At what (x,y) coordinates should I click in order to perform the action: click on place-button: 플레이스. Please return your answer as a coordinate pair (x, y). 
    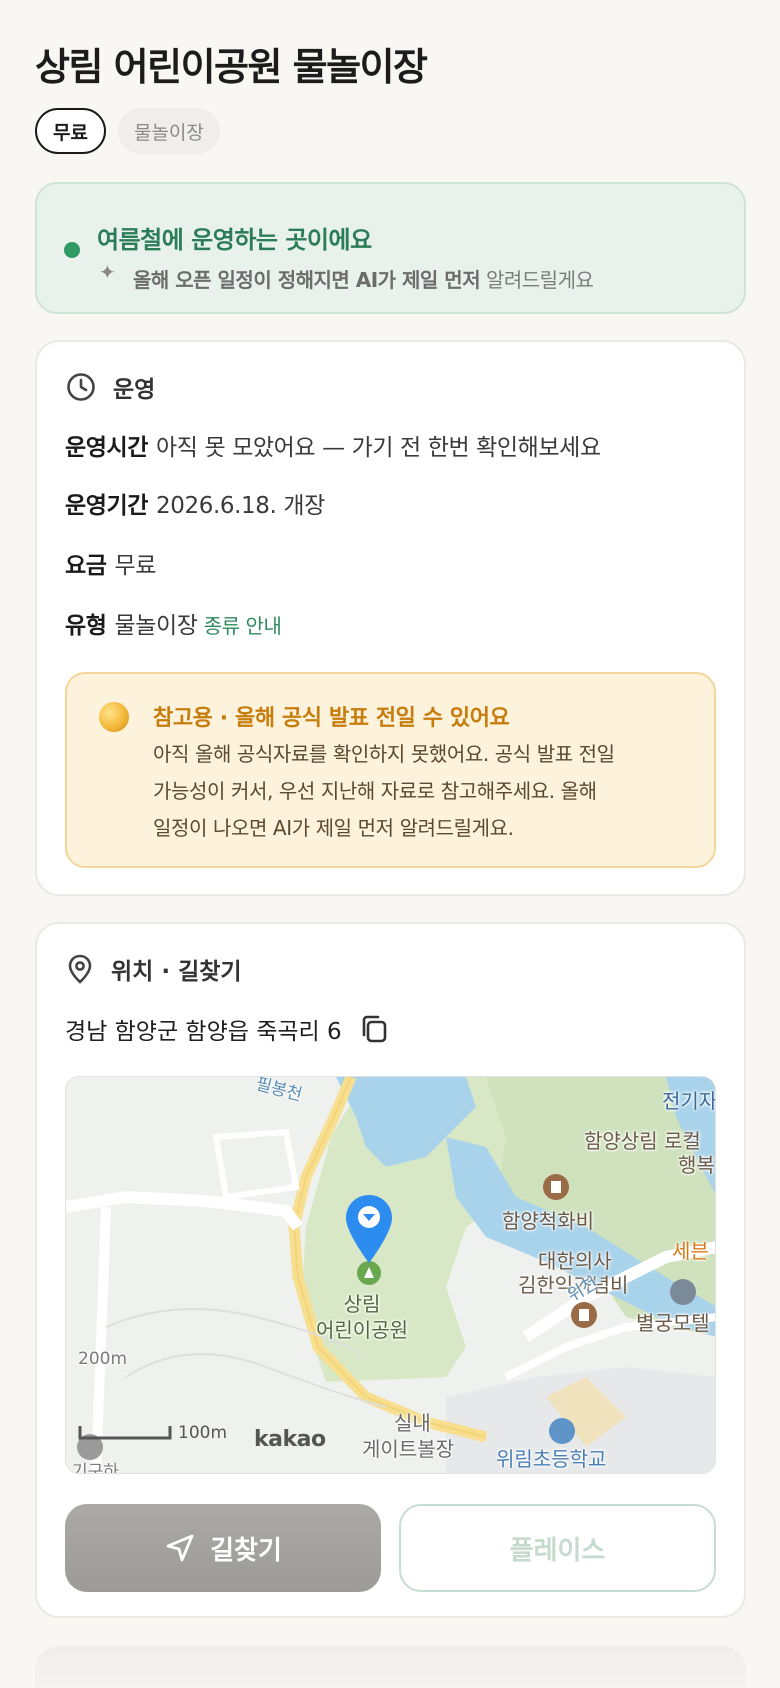
    Looking at the image, I should click on (557, 1548).